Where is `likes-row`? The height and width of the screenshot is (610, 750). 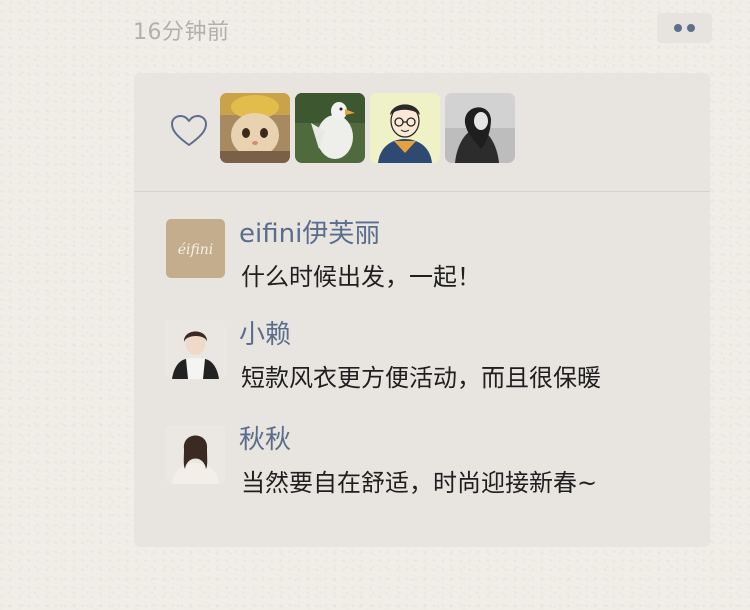
likes-row is located at coordinates (422, 132).